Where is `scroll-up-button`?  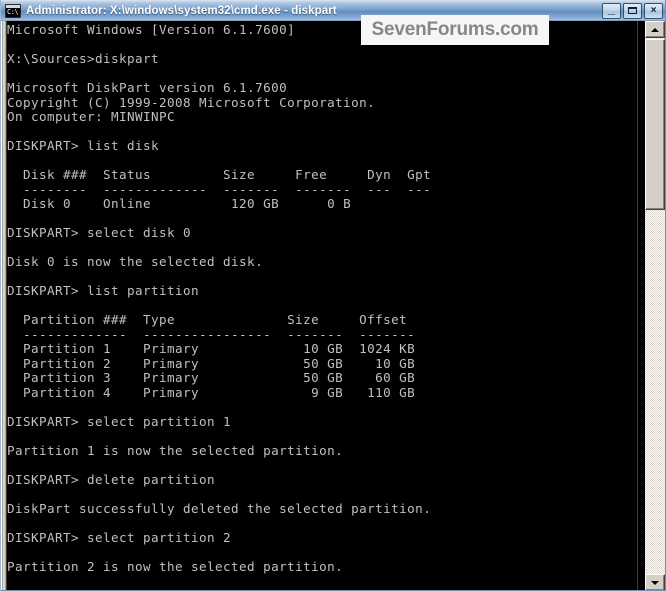
scroll-up-button is located at coordinates (655, 29).